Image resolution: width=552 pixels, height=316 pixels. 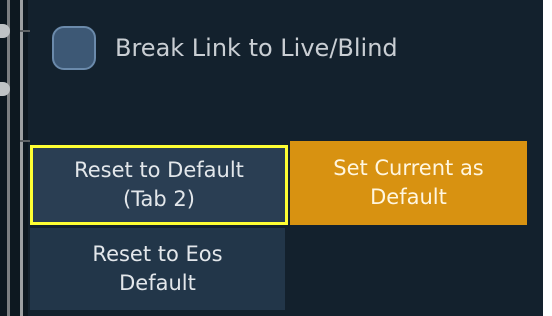 I want to click on button-label-line: Reset to Default, so click(x=159, y=170).